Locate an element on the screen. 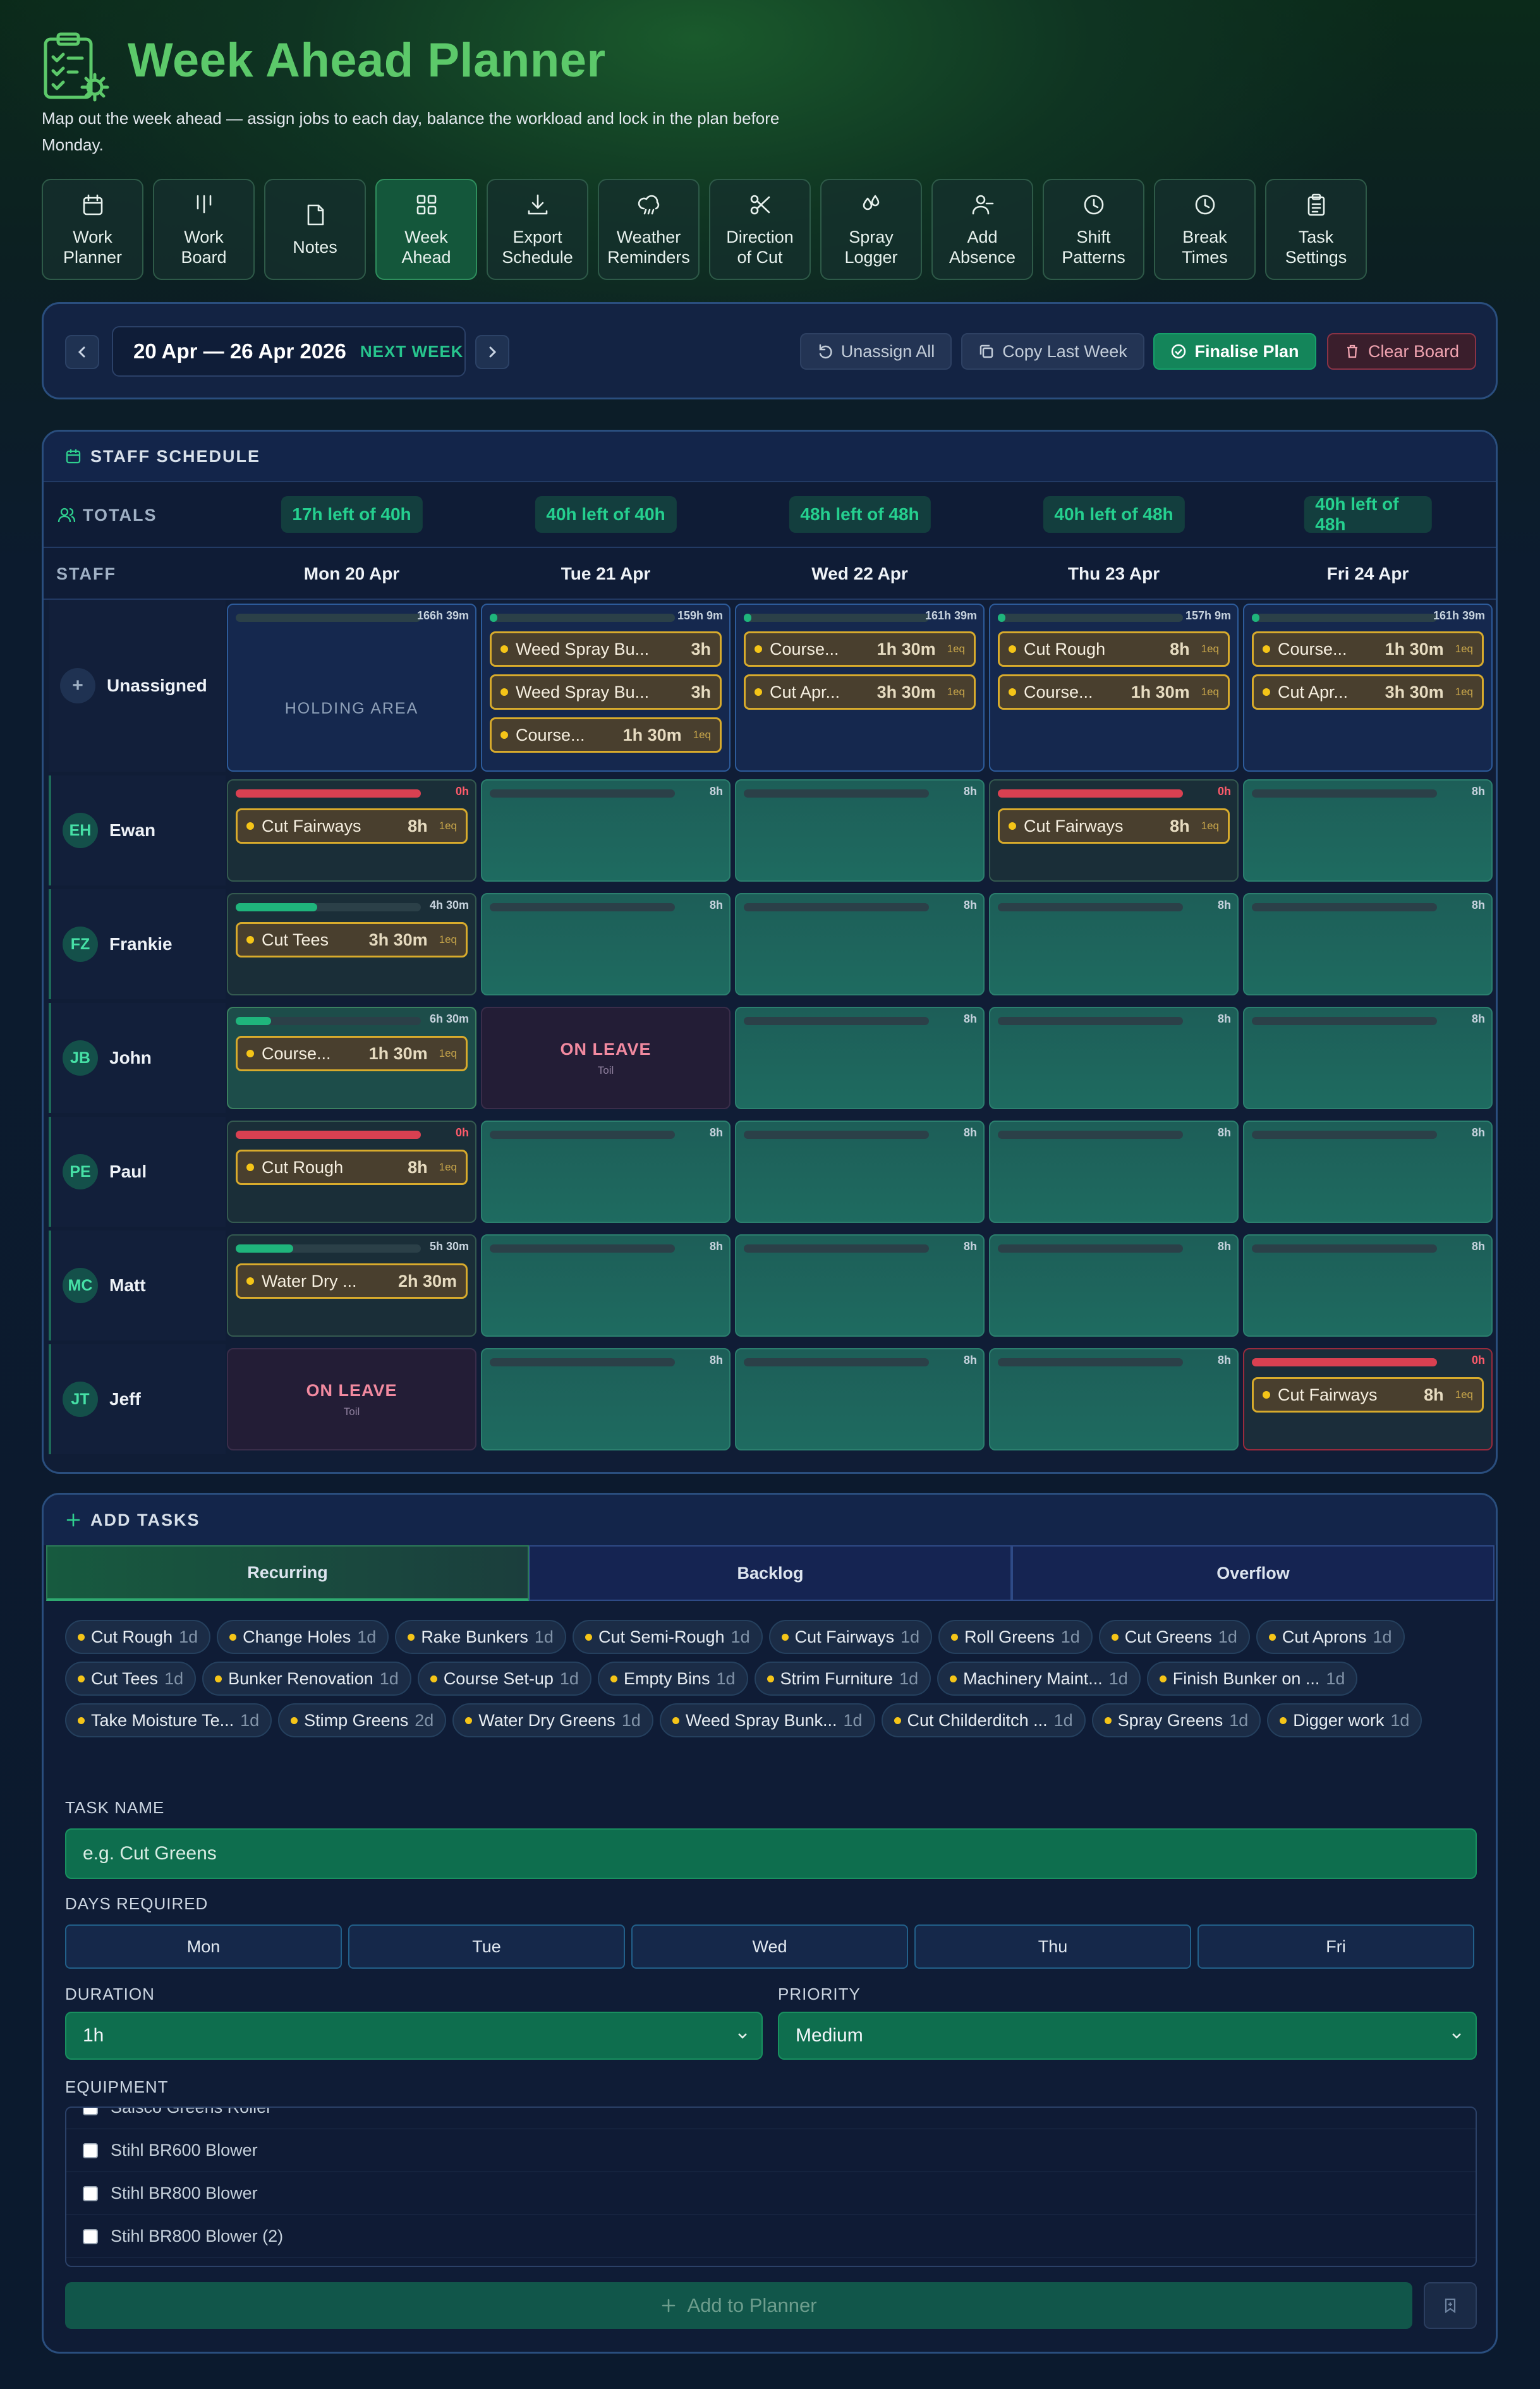 The image size is (1540, 2389). nav-spray-logger-button: Spray Logger is located at coordinates (871, 229).